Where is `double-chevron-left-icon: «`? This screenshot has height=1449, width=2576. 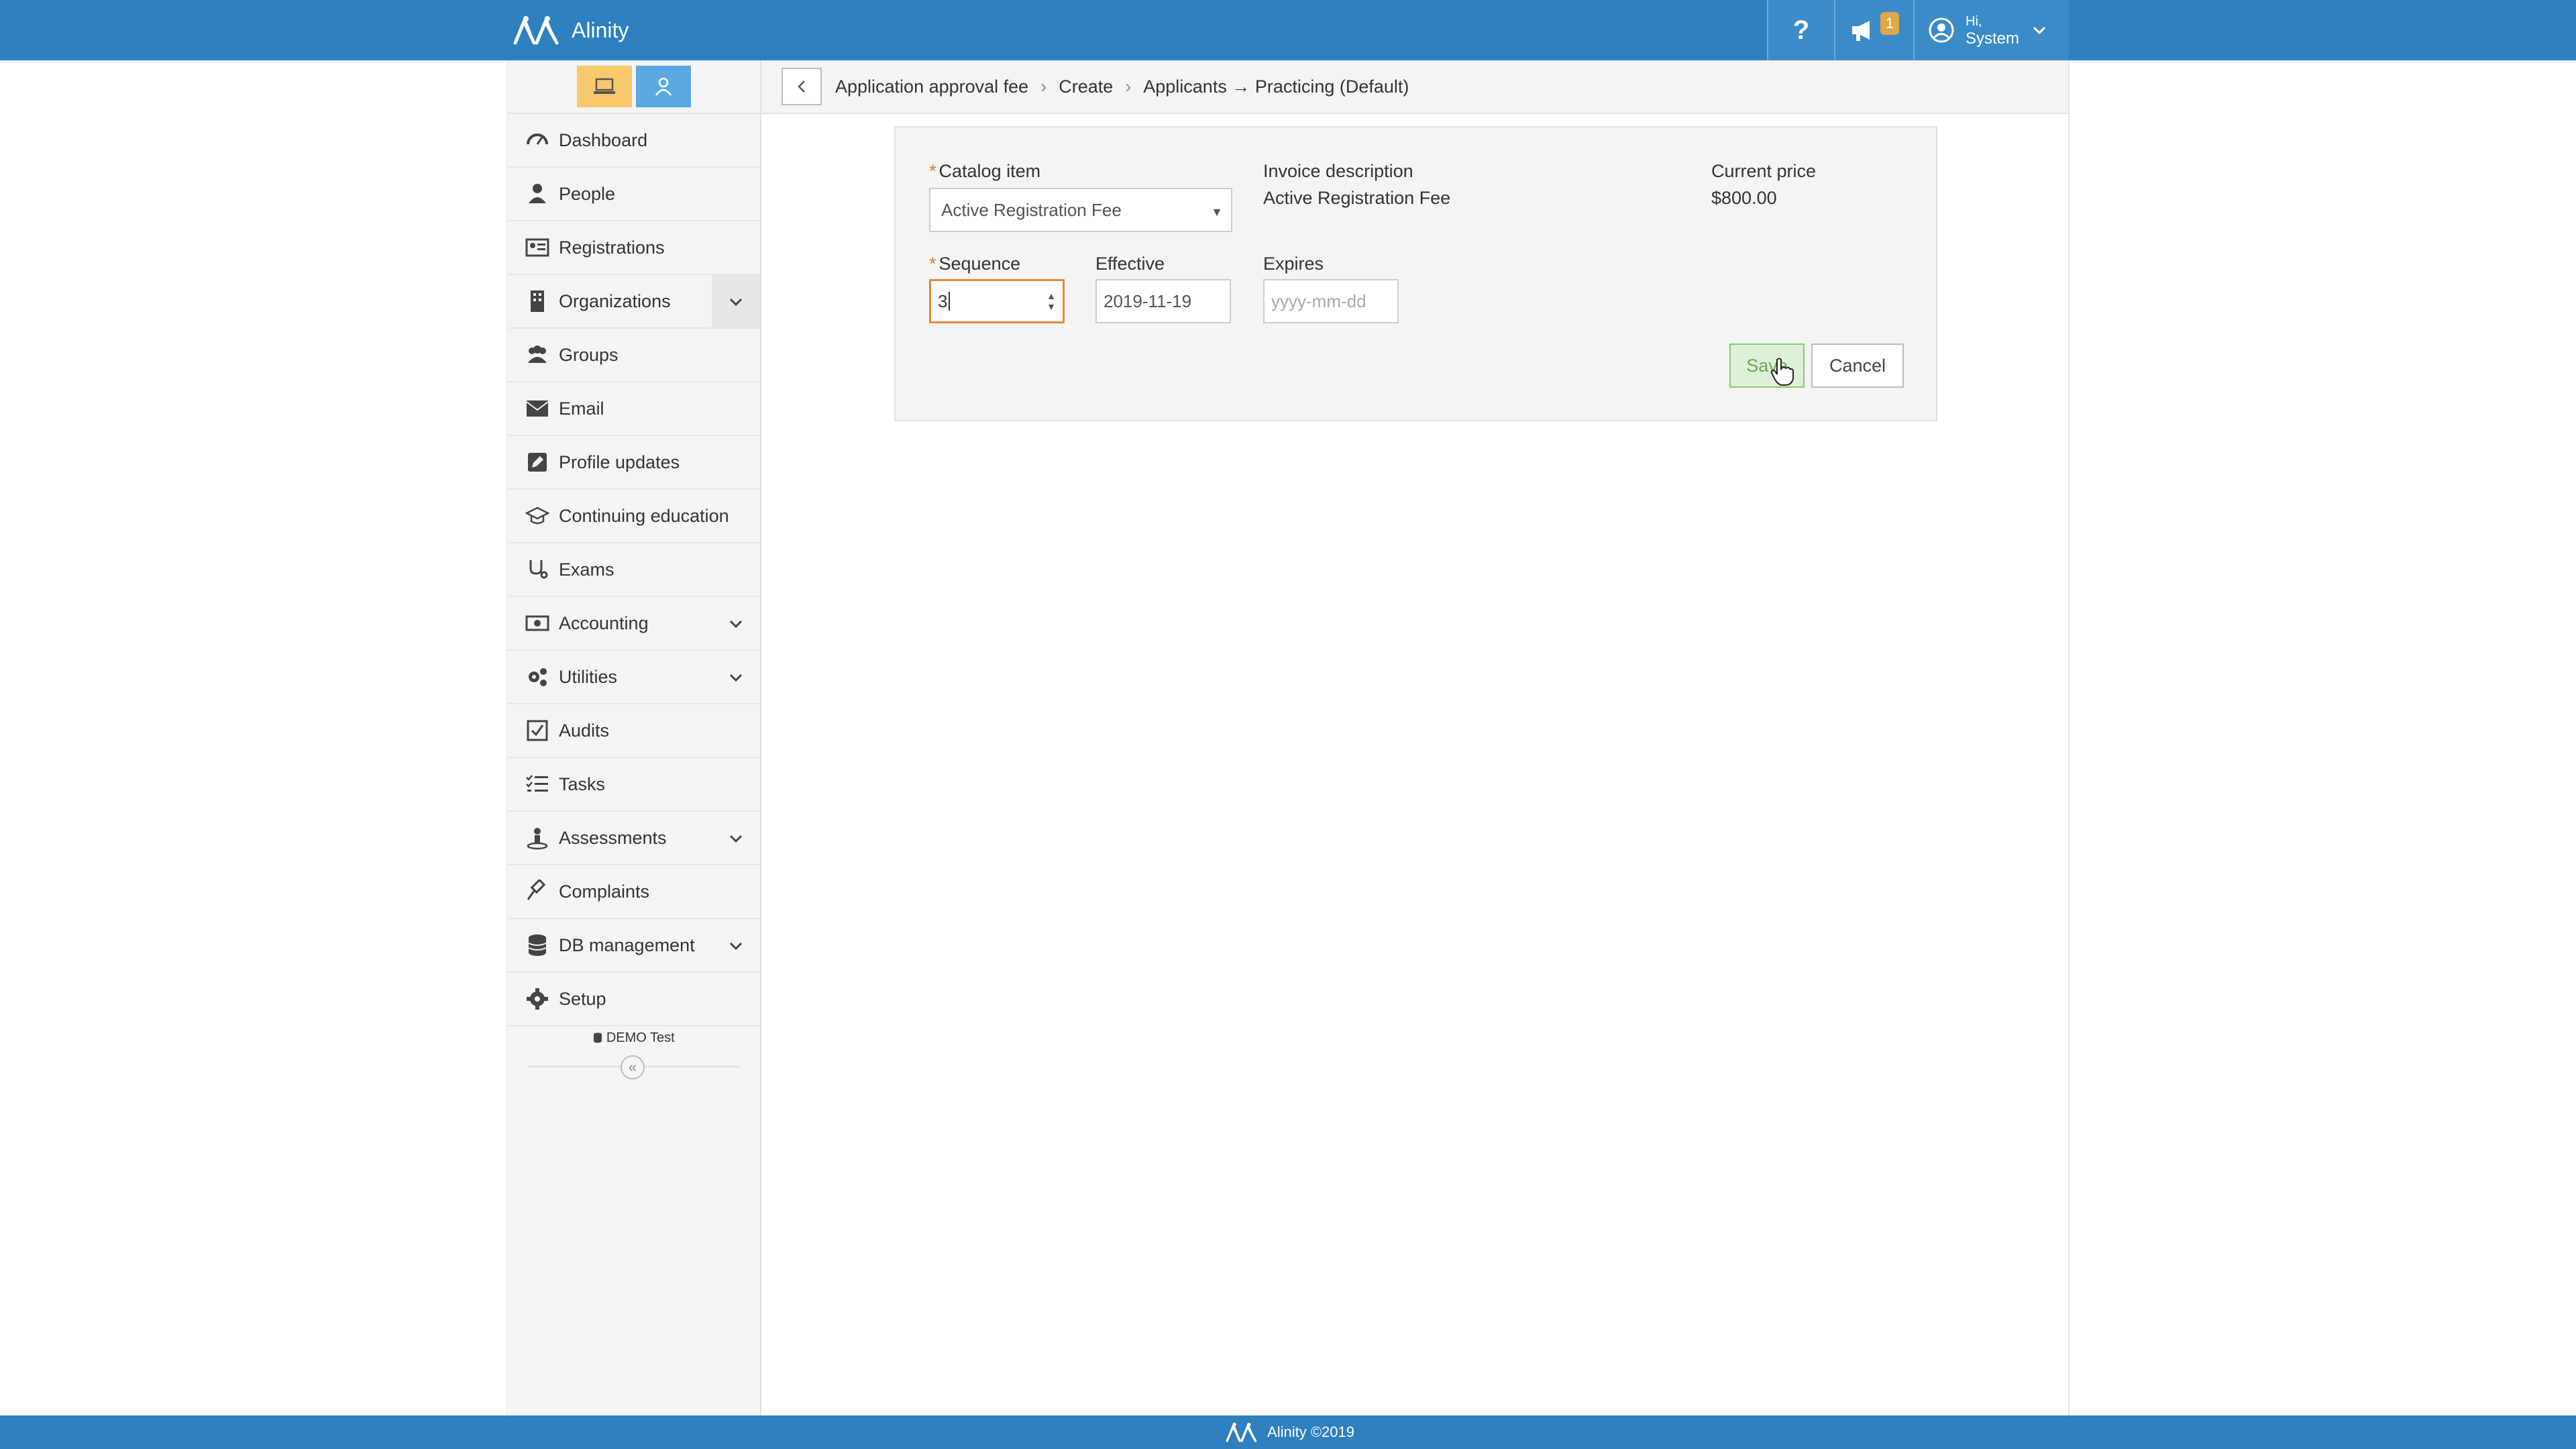 double-chevron-left-icon: « is located at coordinates (632, 1067).